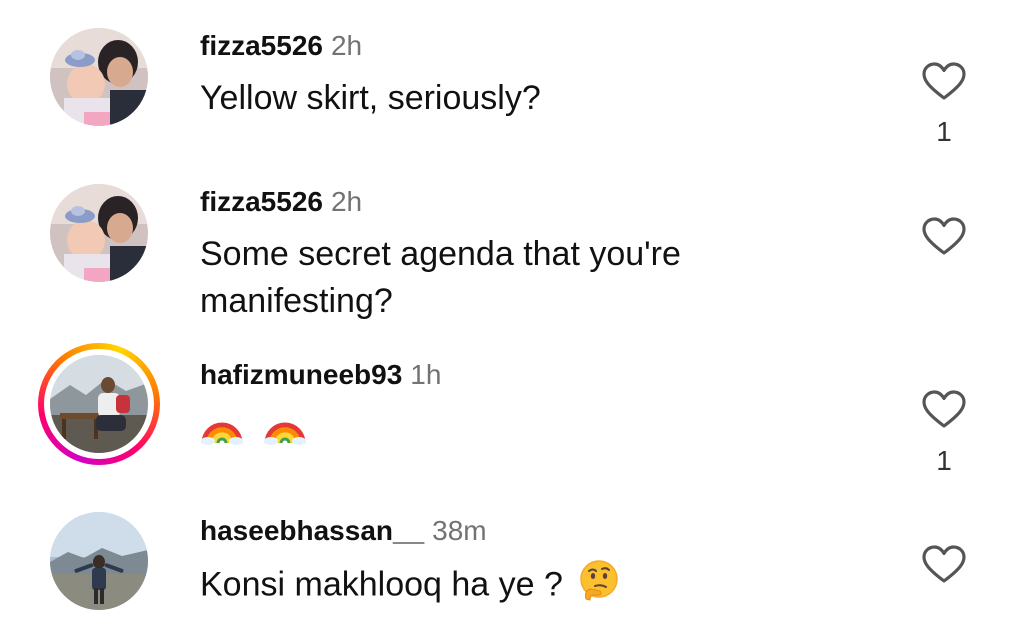 This screenshot has height=641, width=1024. Describe the element at coordinates (301, 374) in the screenshot. I see `username: hafizmuneeb93` at that location.